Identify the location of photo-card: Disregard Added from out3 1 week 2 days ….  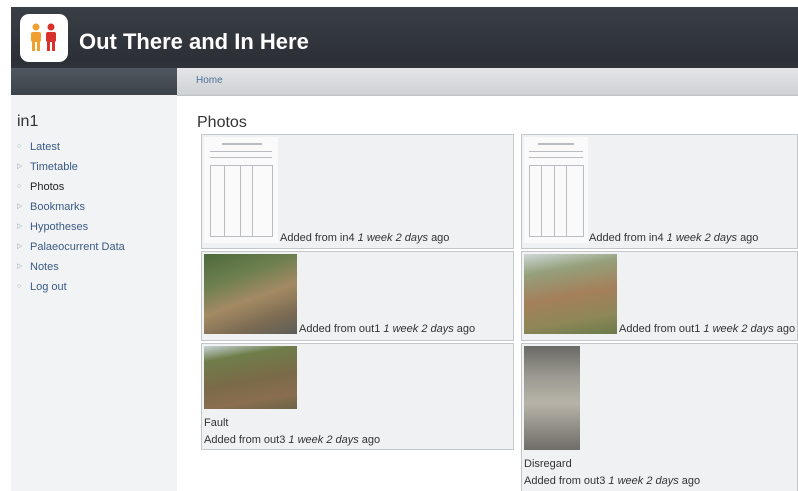
(659, 417).